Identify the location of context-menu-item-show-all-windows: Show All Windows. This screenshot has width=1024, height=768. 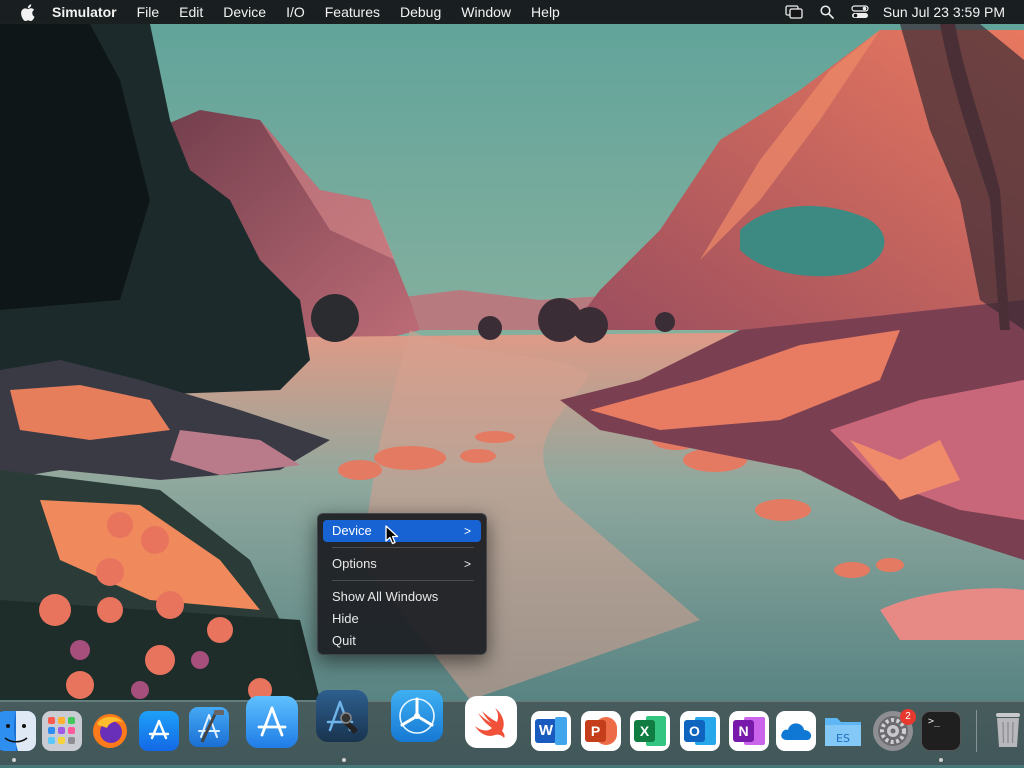
(402, 597).